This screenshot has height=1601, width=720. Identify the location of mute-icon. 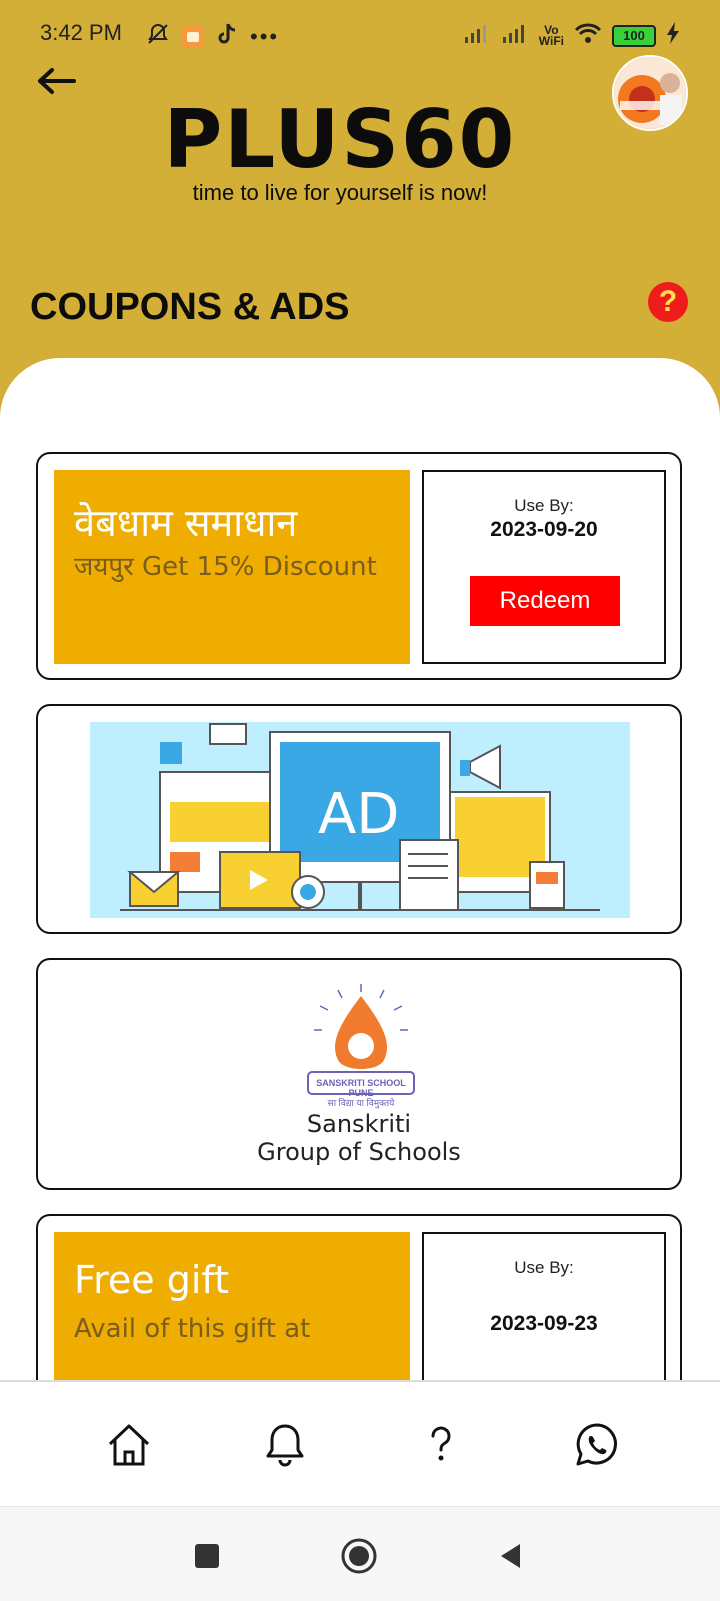
(158, 36).